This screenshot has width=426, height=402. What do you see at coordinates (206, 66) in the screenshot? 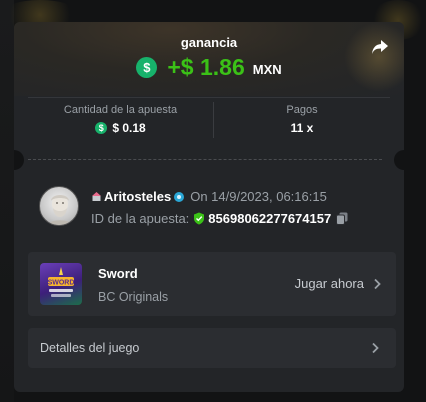
I see `win-amount: +$ 1.86` at bounding box center [206, 66].